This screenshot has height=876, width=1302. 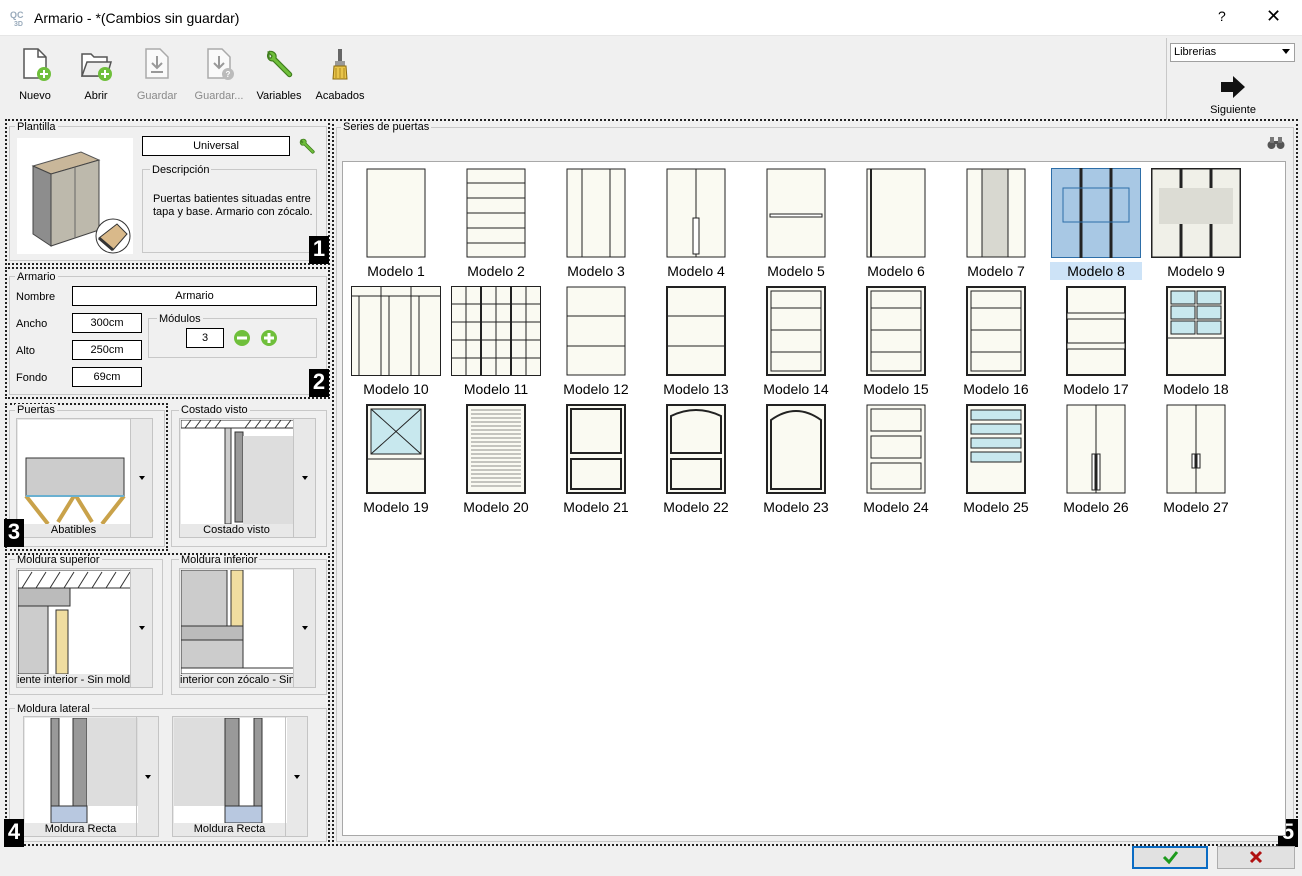 What do you see at coordinates (230, 770) in the screenshot?
I see `side-molding-right-preview` at bounding box center [230, 770].